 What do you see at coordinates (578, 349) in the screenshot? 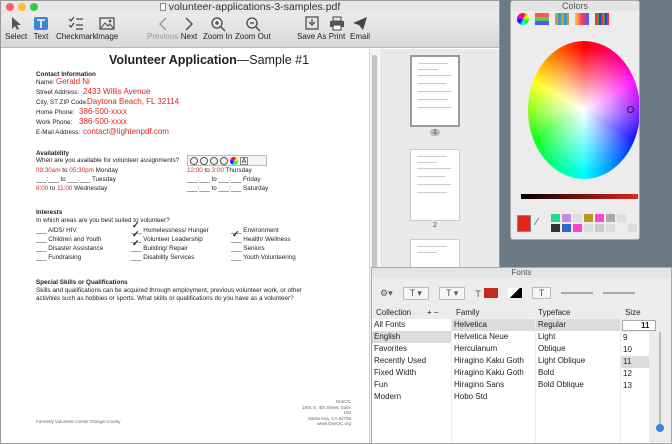
I see `typeface-item: Oblique` at bounding box center [578, 349].